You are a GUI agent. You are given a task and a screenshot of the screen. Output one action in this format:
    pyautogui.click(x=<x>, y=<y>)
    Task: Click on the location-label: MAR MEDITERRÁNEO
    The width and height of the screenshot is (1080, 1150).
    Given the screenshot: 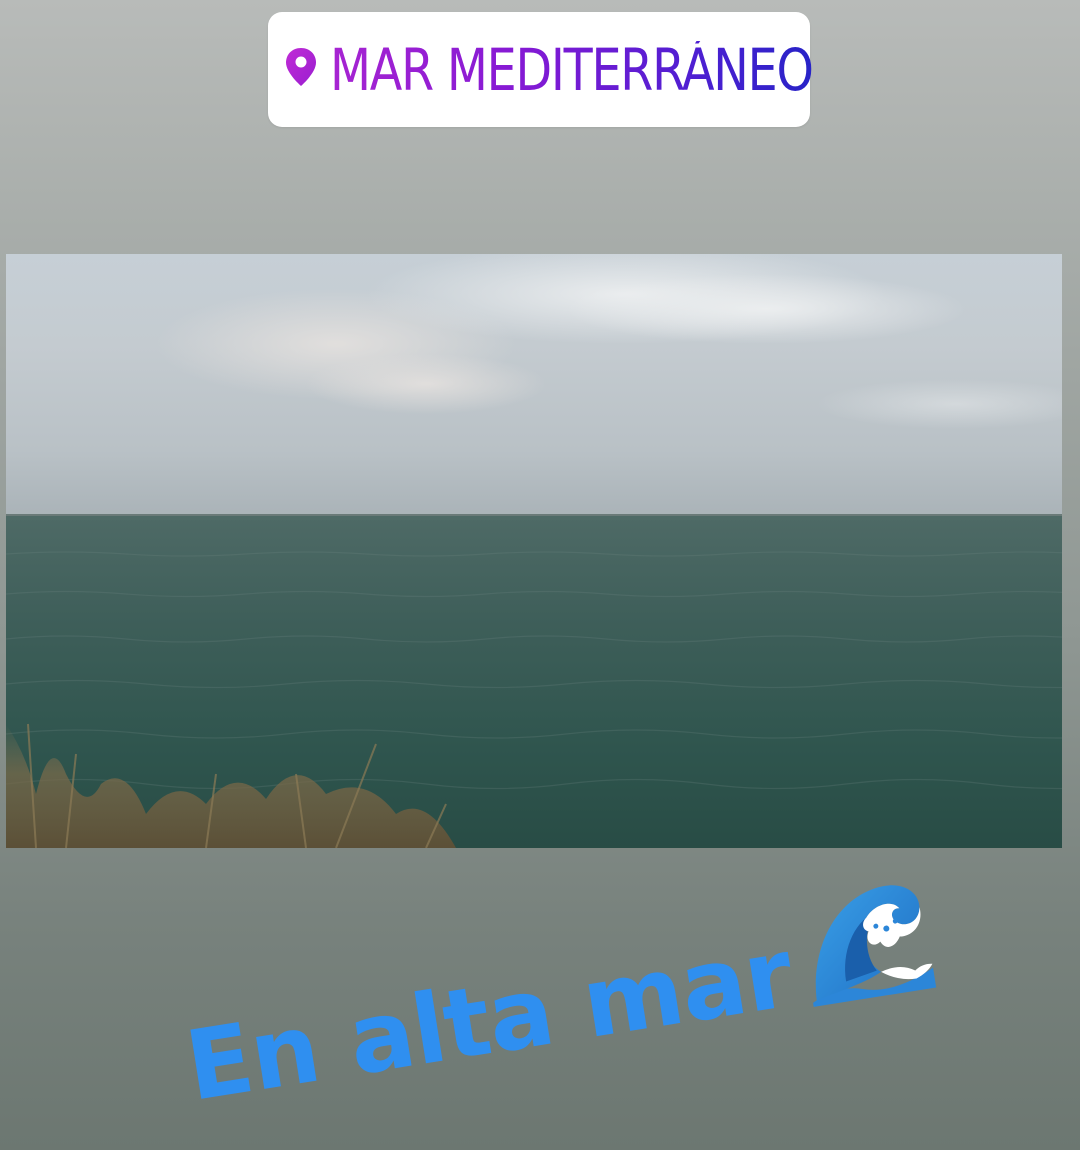 What is the action you would take?
    pyautogui.click(x=572, y=69)
    